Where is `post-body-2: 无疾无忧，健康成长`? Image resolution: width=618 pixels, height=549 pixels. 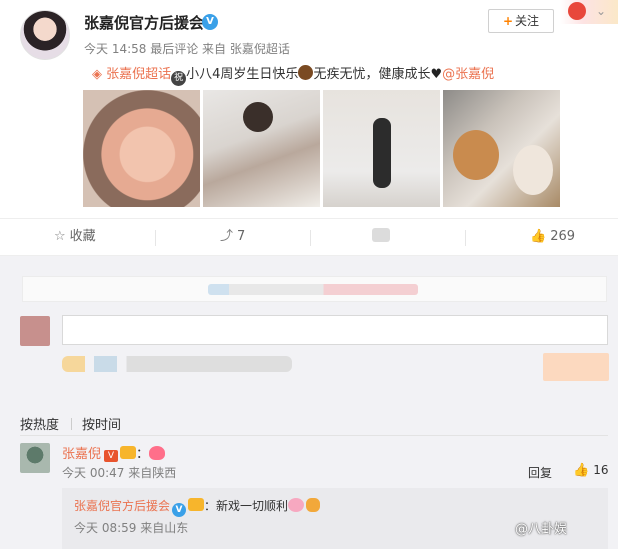
post-body-2: 无疾无忧，健康成长 is located at coordinates (372, 74).